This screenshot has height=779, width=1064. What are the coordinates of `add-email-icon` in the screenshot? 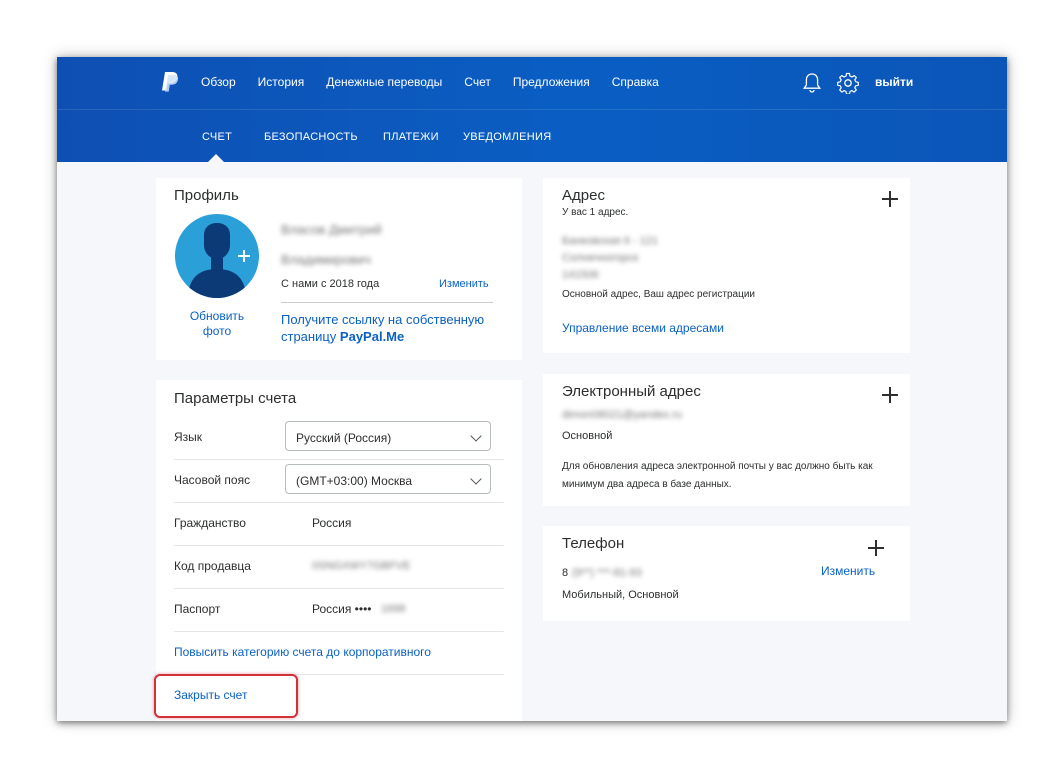 It's located at (890, 395).